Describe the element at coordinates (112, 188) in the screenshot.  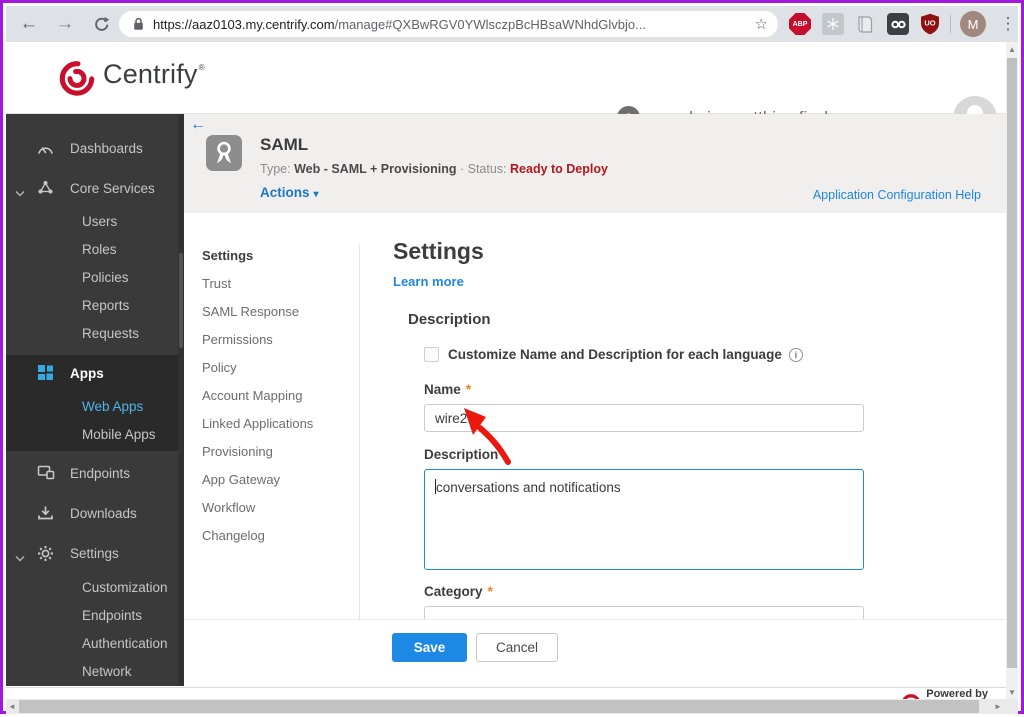
I see `sidebar-label: Core Services` at that location.